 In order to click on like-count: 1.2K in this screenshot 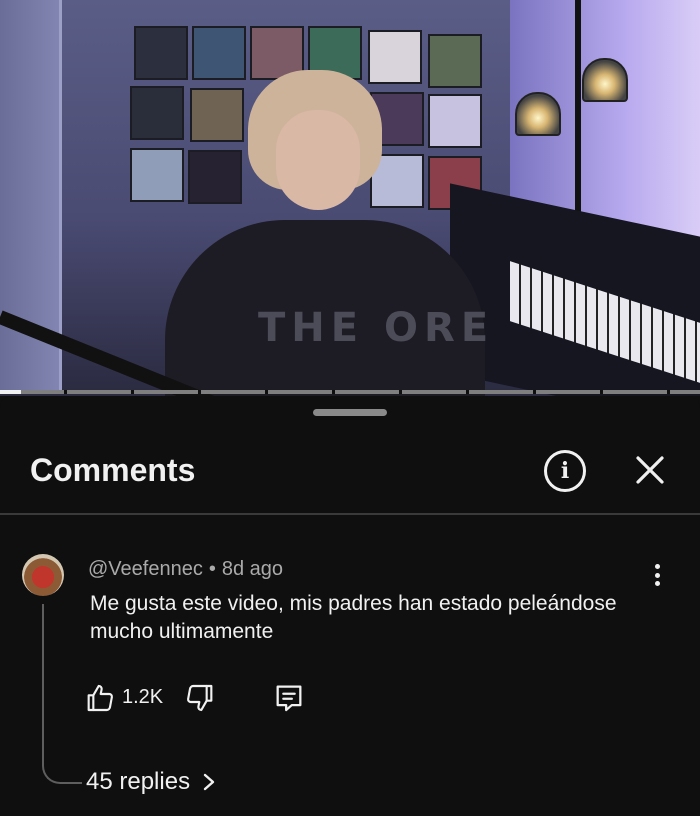, I will do `click(143, 697)`.